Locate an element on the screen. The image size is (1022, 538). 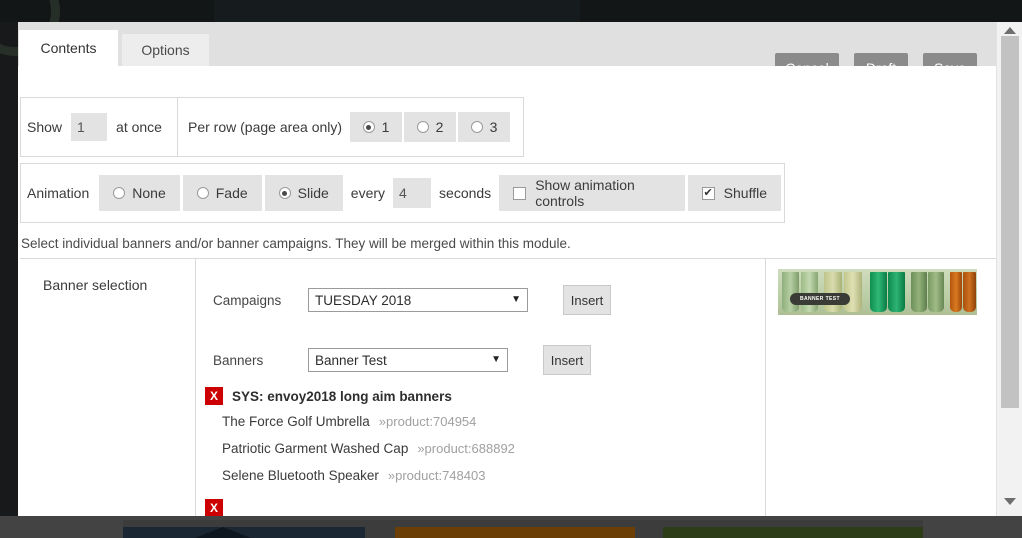
preview-badge: BANNER TEST is located at coordinates (820, 299).